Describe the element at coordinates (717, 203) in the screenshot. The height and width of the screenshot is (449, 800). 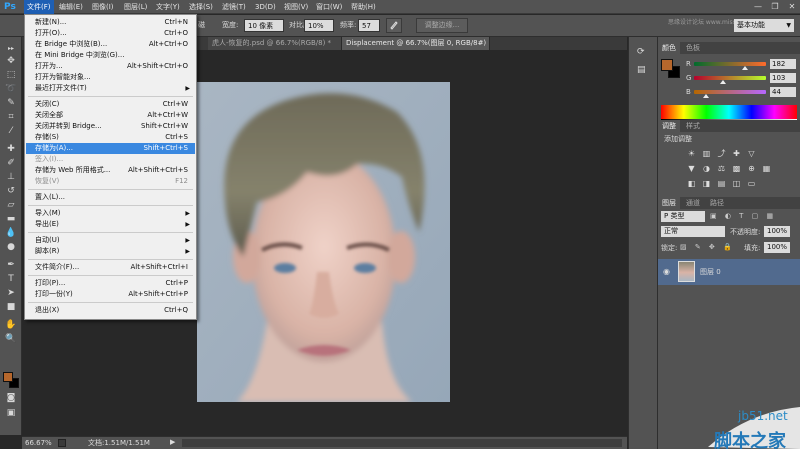
I see `tab-paths: 路径` at that location.